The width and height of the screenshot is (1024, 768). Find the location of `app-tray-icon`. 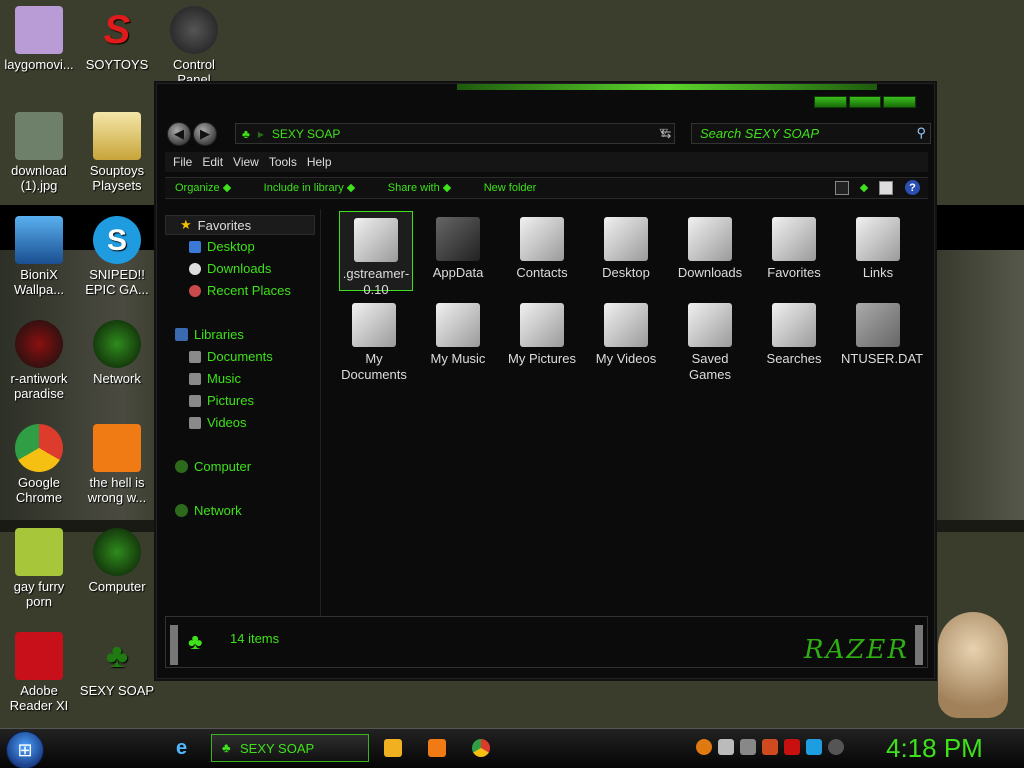

app-tray-icon is located at coordinates (748, 747).